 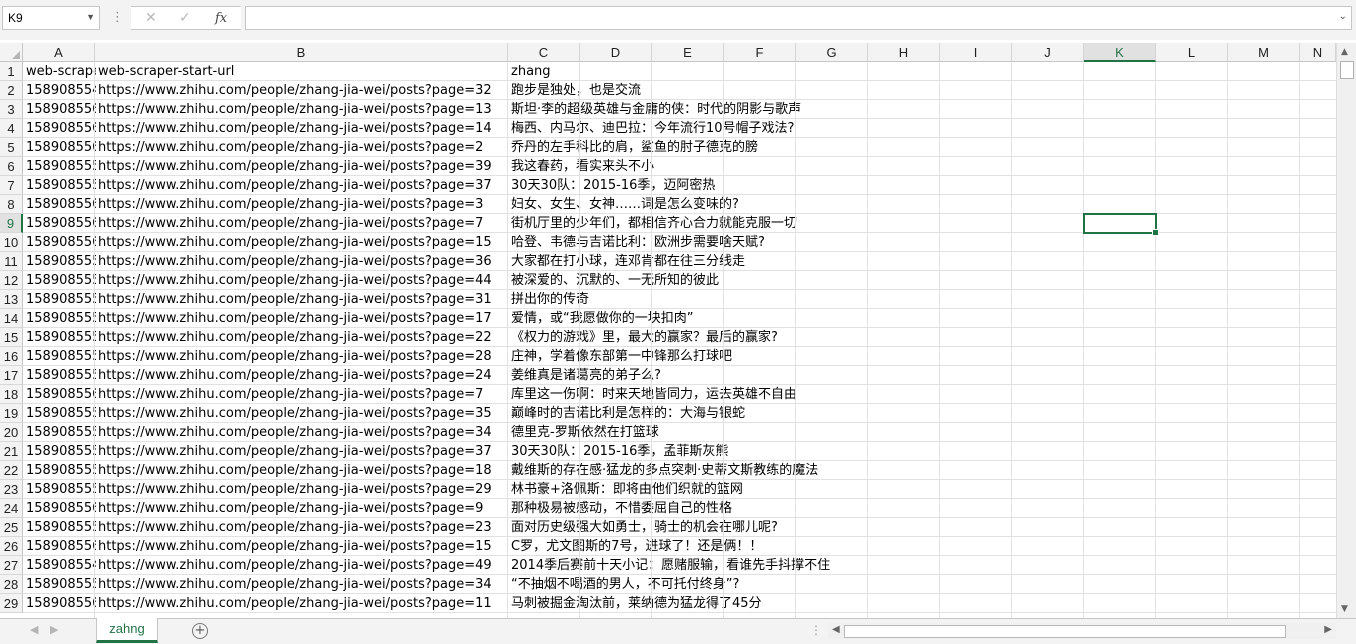 What do you see at coordinates (616, 52) in the screenshot?
I see `column-header-d: D` at bounding box center [616, 52].